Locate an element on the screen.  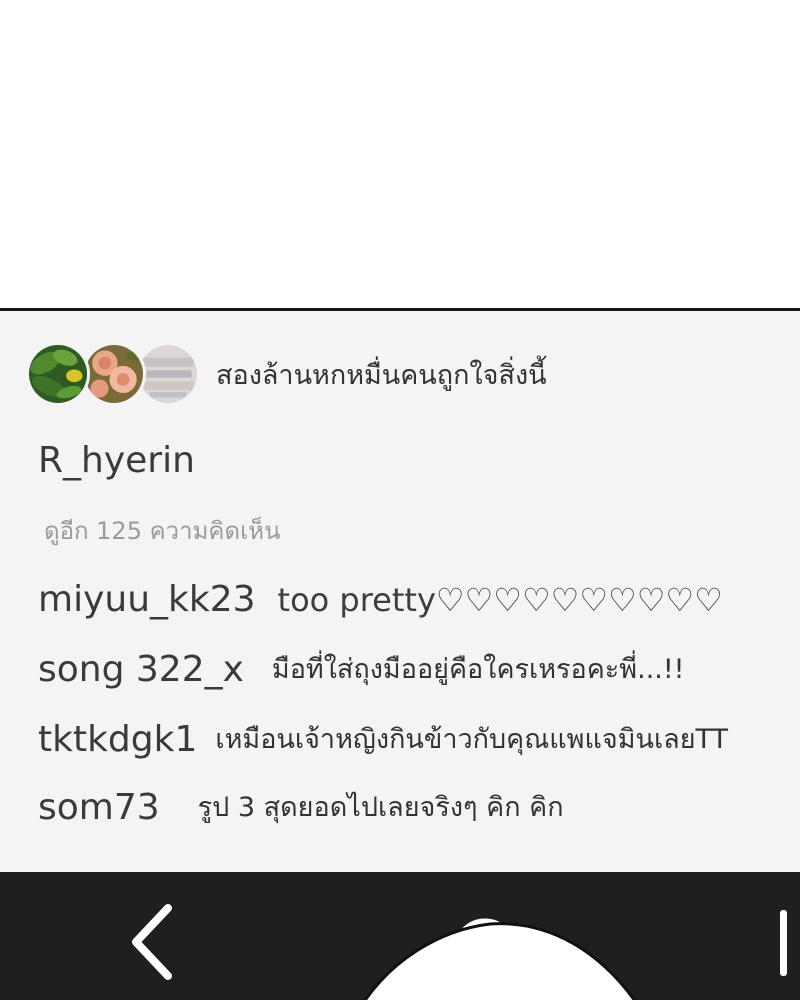
pale-sketch-avatar-image is located at coordinates (168, 374).